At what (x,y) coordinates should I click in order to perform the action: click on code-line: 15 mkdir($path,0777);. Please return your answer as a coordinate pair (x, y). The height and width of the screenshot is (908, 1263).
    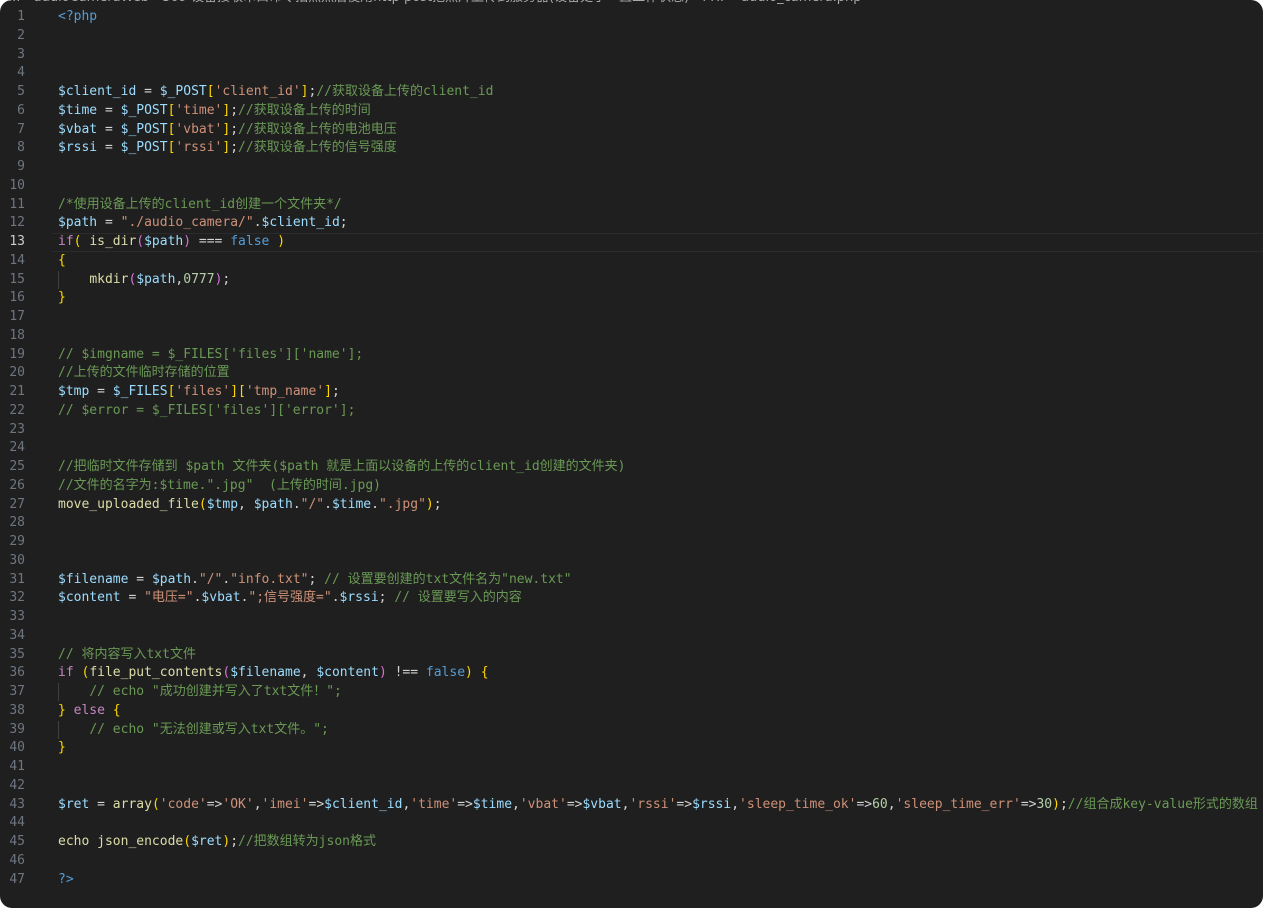
    Looking at the image, I should click on (631, 280).